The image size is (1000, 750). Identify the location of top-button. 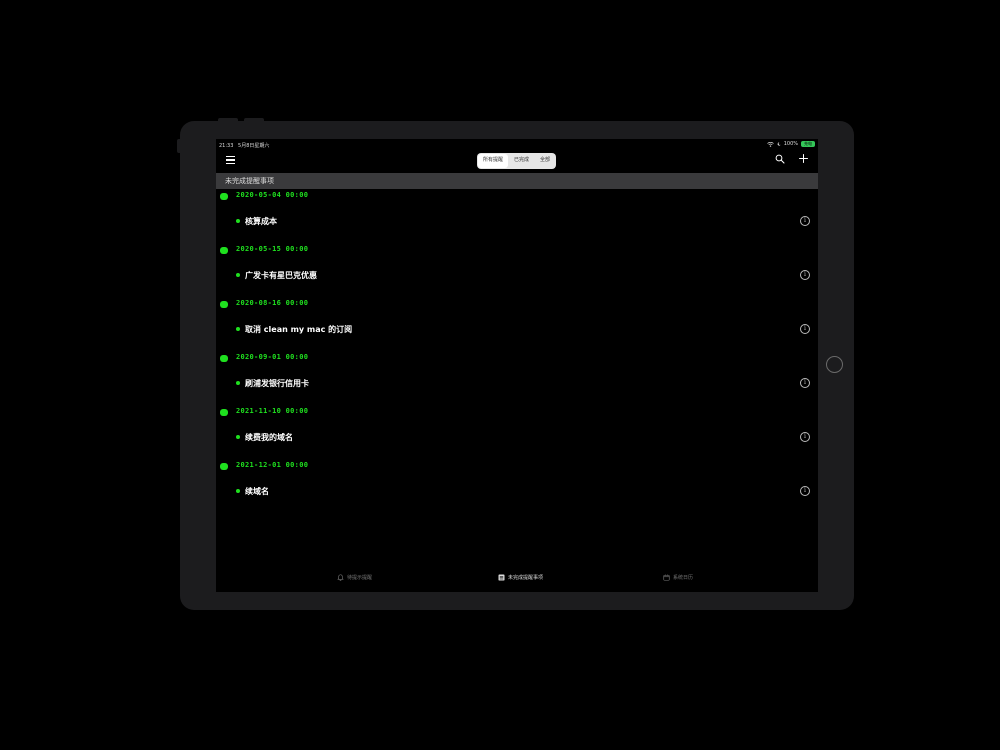
(228, 119).